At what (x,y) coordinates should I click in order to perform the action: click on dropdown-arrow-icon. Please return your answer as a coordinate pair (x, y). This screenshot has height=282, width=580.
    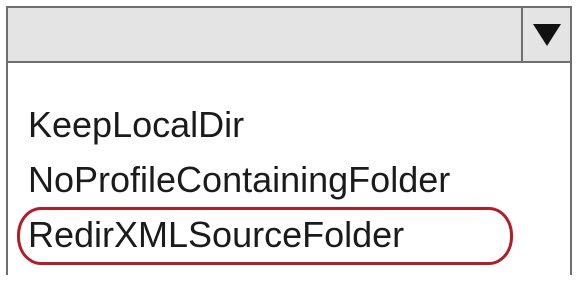
    Looking at the image, I should click on (546, 34).